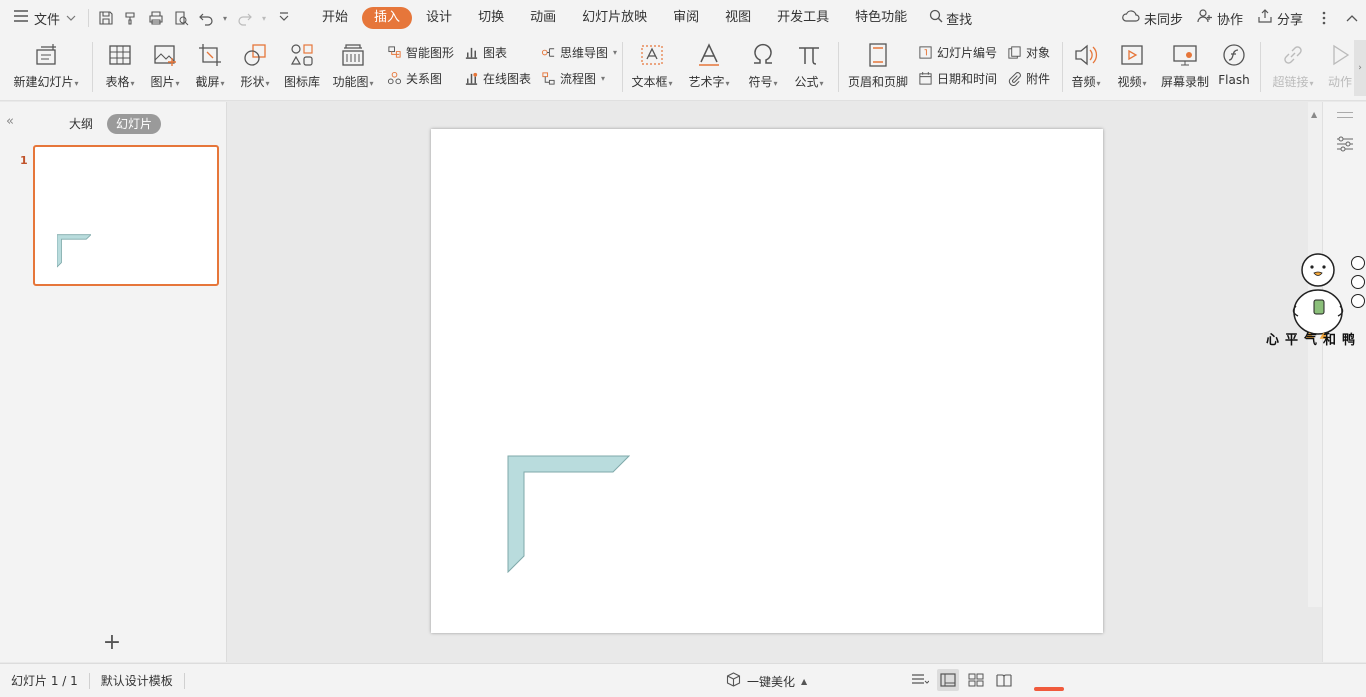 Image resolution: width=1366 pixels, height=697 pixels. I want to click on divider, so click(622, 67).